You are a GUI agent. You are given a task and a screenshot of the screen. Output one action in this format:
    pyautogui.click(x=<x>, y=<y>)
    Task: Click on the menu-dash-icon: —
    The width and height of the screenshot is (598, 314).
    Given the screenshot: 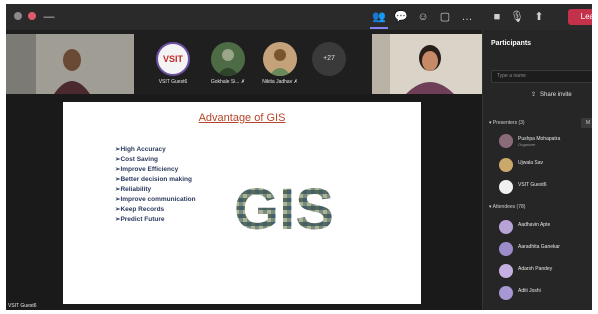 What is the action you would take?
    pyautogui.click(x=49, y=17)
    